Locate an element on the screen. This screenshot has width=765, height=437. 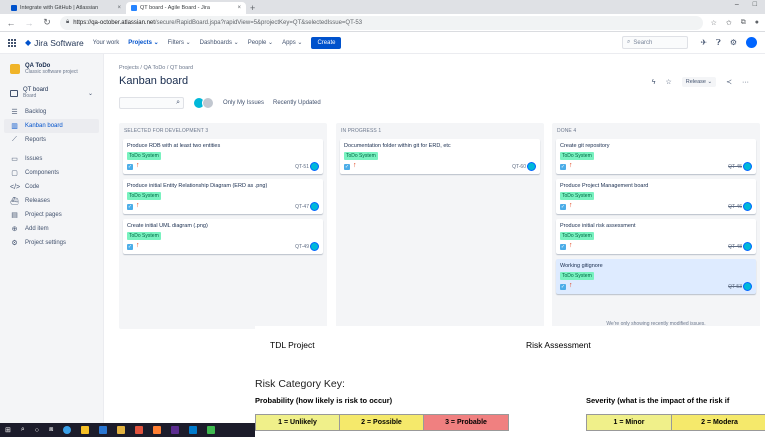
sidebar-item-project-settings: ⚙ Project settings is located at coordinates (51, 243).